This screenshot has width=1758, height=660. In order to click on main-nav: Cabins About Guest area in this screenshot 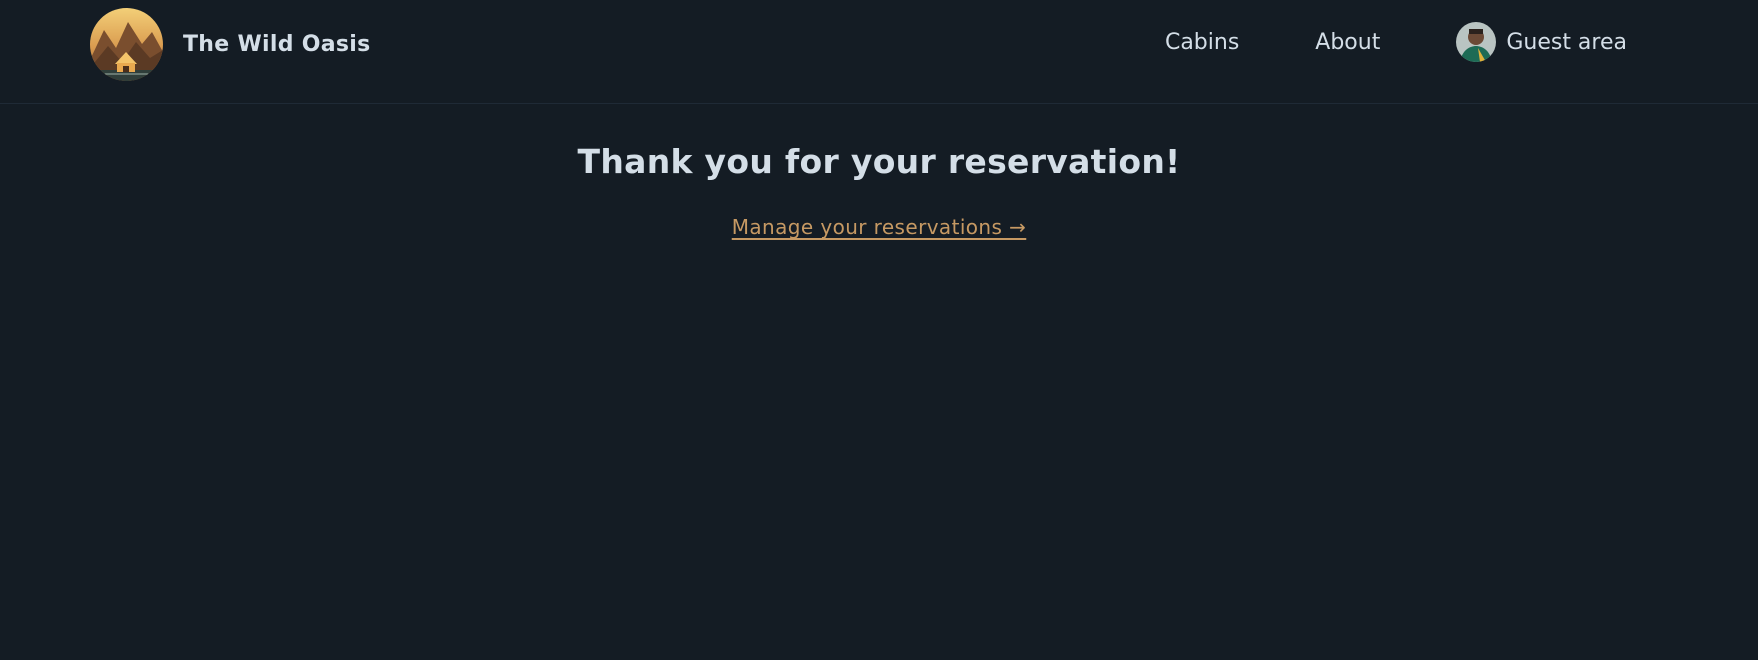, I will do `click(1396, 42)`.